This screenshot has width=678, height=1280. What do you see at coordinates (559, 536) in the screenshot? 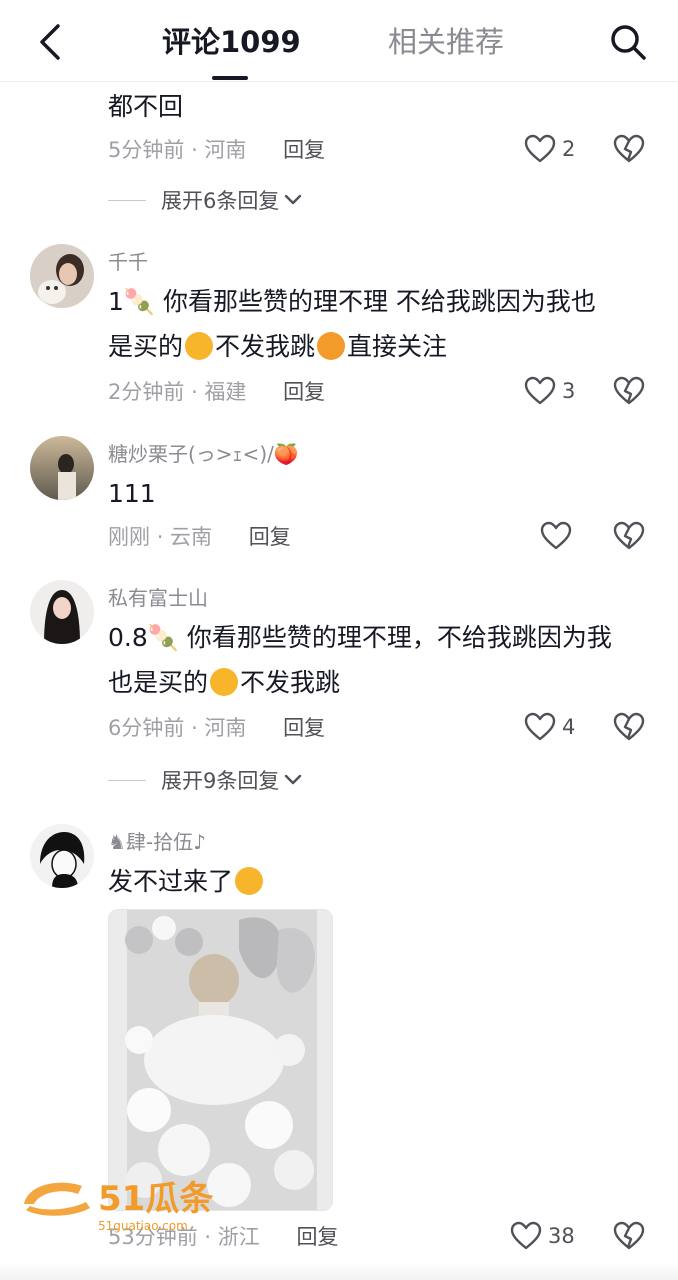
I see `like-button` at bounding box center [559, 536].